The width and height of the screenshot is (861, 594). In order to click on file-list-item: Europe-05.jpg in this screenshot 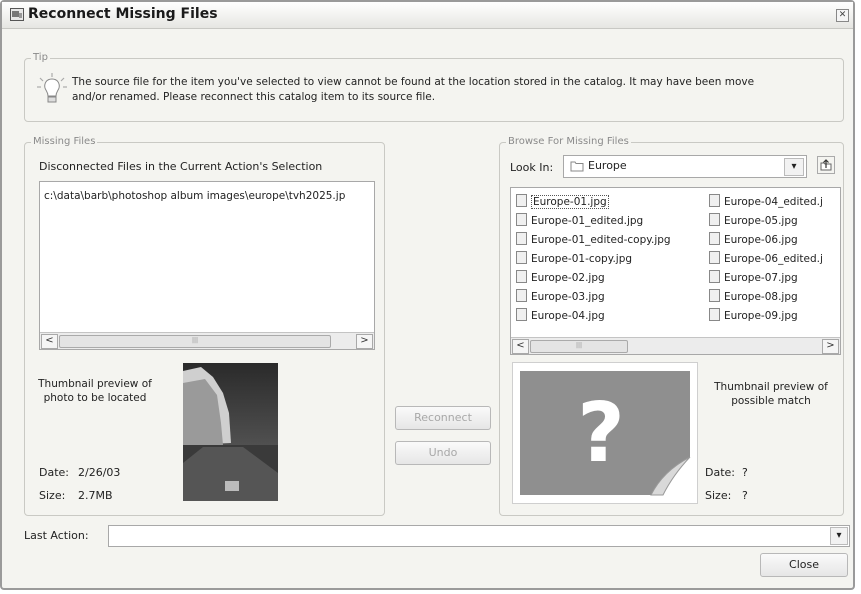, I will do `click(753, 220)`.